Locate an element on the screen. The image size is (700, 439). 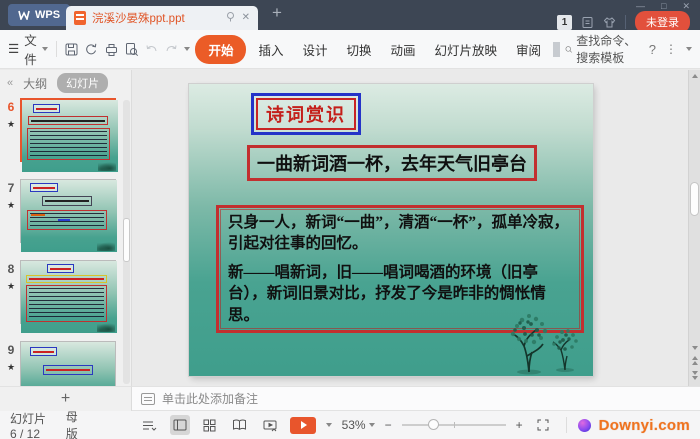
new-tab-button: + is located at coordinates (277, 12).